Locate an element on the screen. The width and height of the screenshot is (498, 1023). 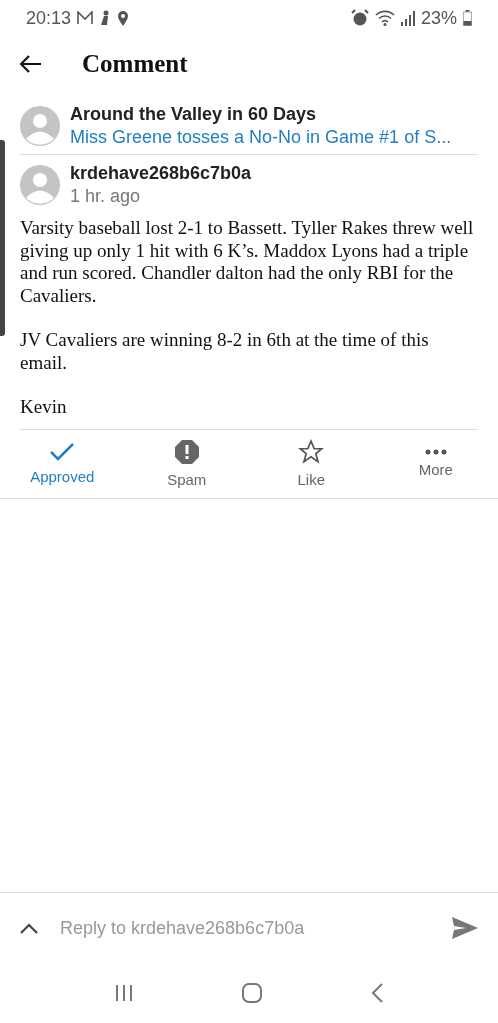
recent-apps-icon is located at coordinates (123, 993).